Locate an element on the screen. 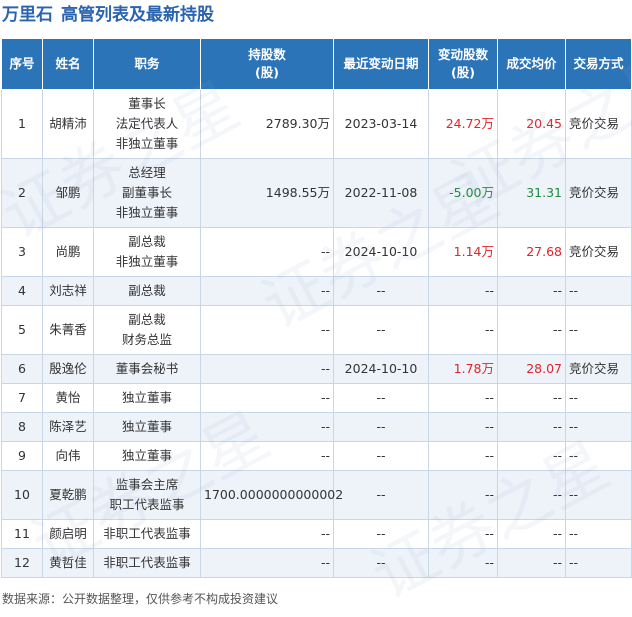 The height and width of the screenshot is (617, 632). column-header-role: 职务 is located at coordinates (147, 64).